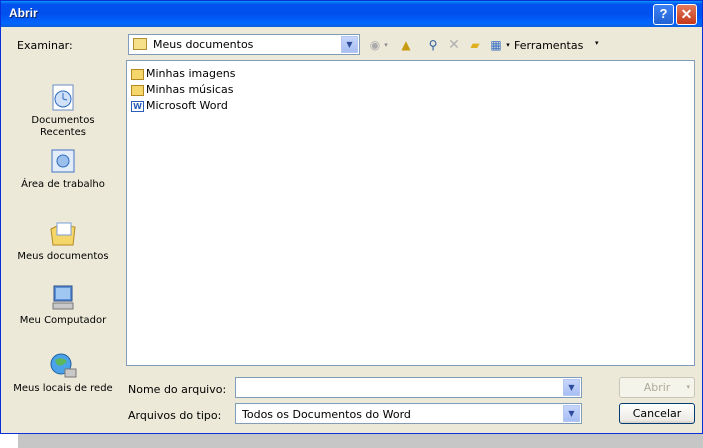  What do you see at coordinates (137, 106) in the screenshot?
I see `word-document-icon: W` at bounding box center [137, 106].